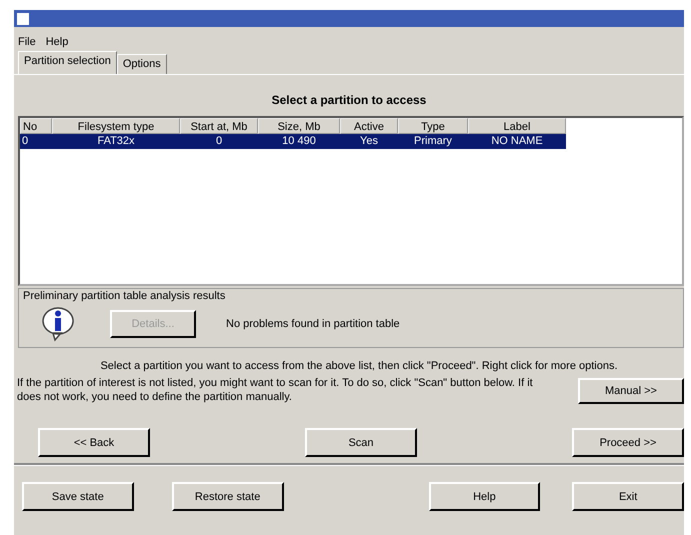 This screenshot has width=691, height=535. Describe the element at coordinates (27, 43) in the screenshot. I see `menu-item: File` at that location.